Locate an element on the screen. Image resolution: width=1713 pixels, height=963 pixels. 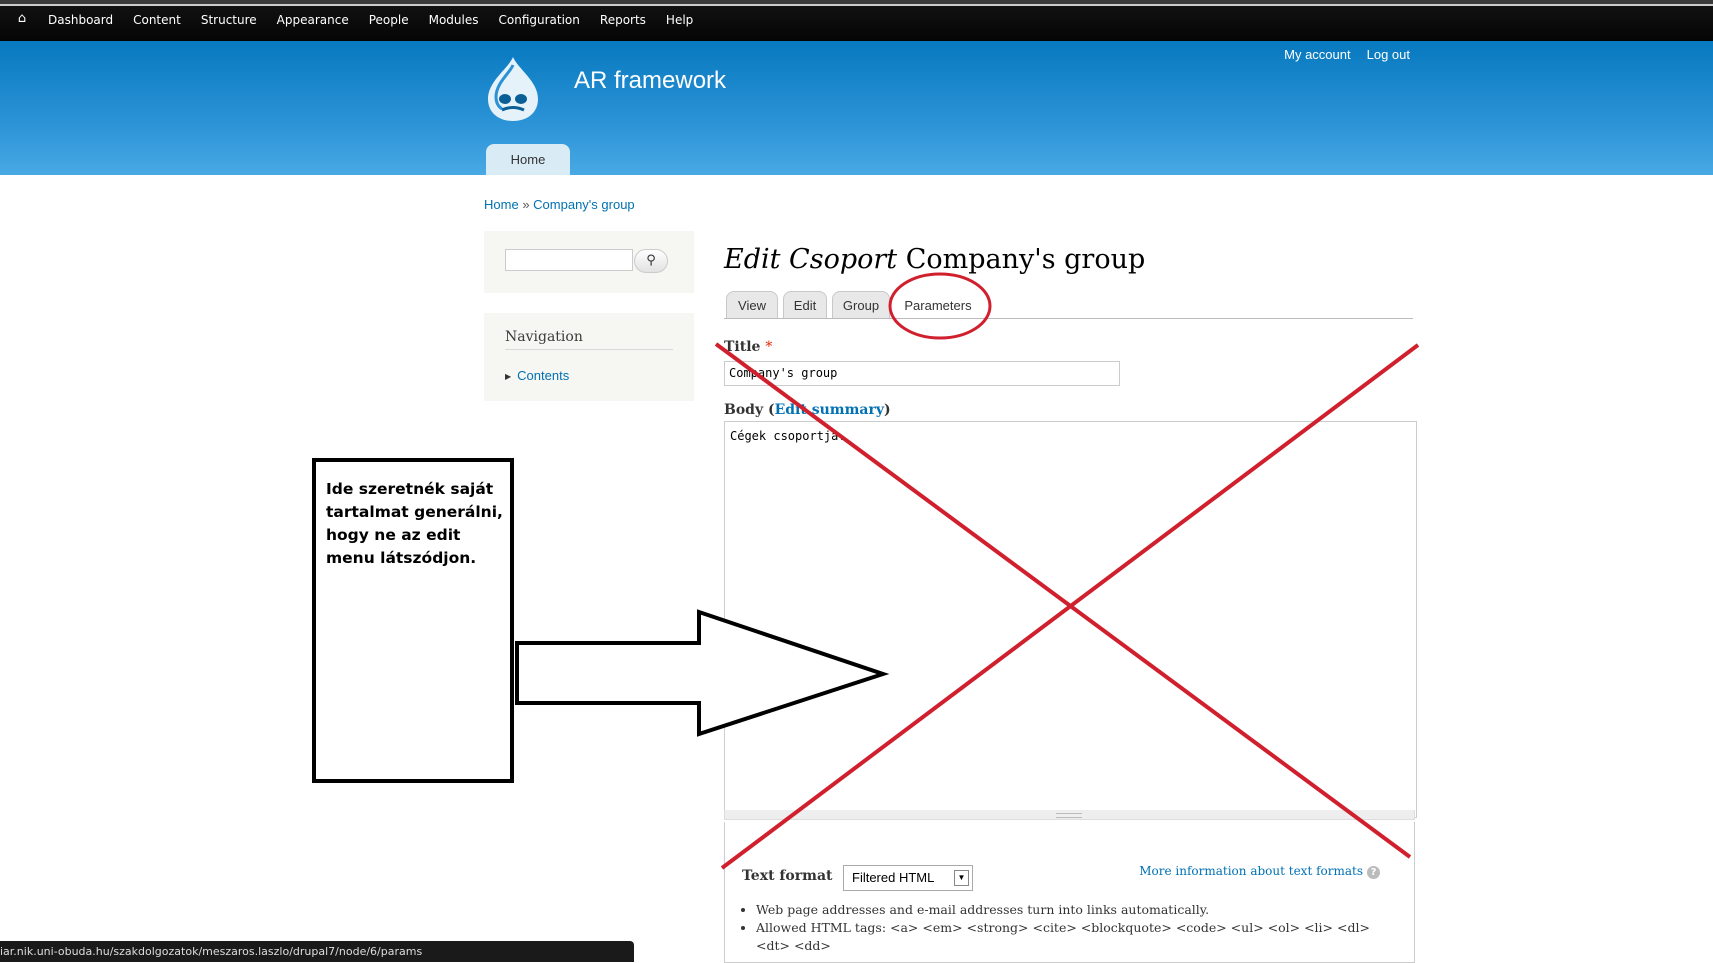
breadcrumb-home-link: Home is located at coordinates (501, 204).